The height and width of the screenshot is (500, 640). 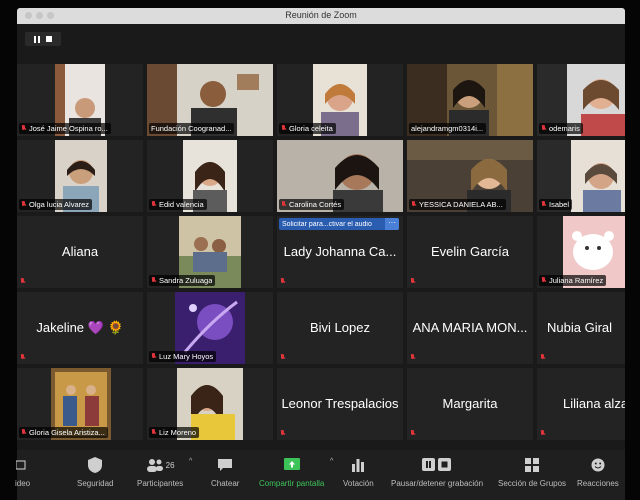 I want to click on breakout-rooms-button: Sección de Grupos, so click(x=532, y=472).